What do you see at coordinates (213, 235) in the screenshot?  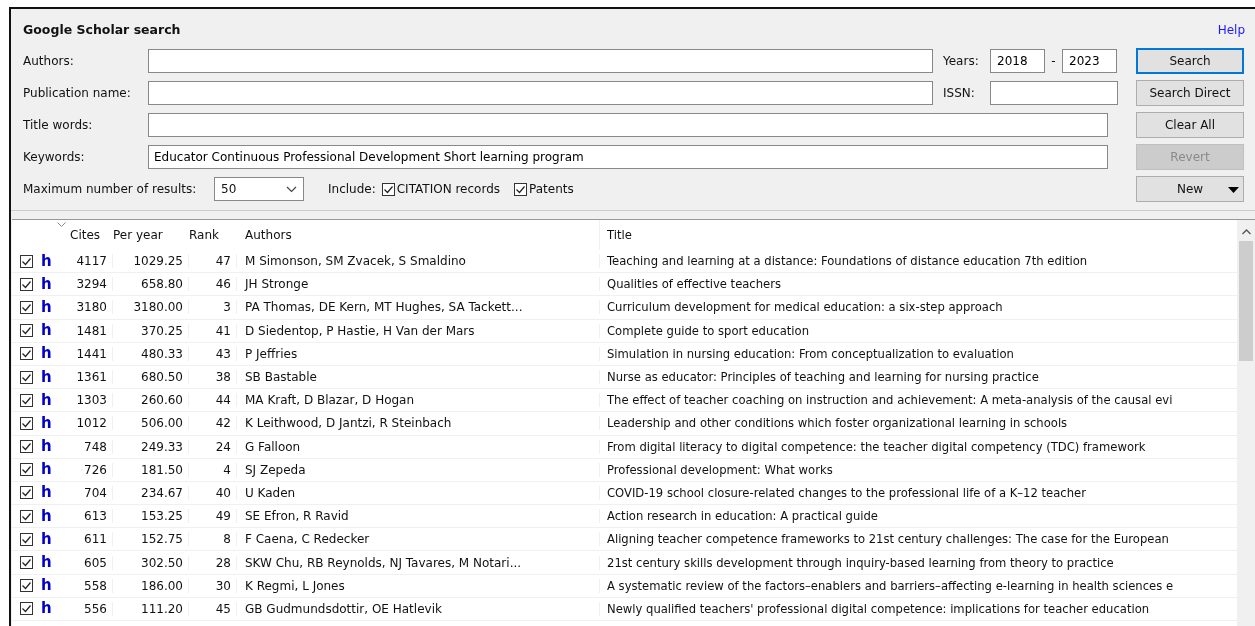 I see `column-header: Rank` at bounding box center [213, 235].